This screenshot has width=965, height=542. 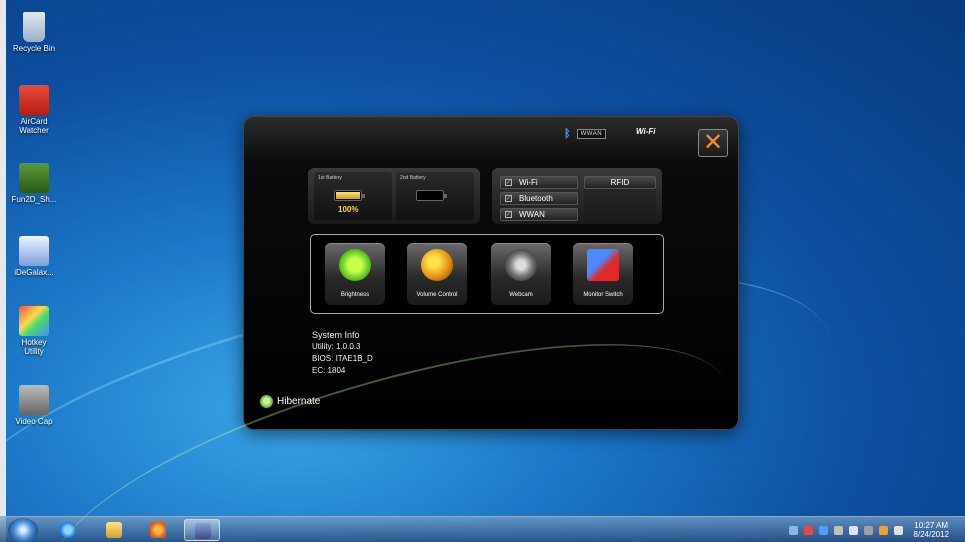 I want to click on volume-icon, so click(x=437, y=265).